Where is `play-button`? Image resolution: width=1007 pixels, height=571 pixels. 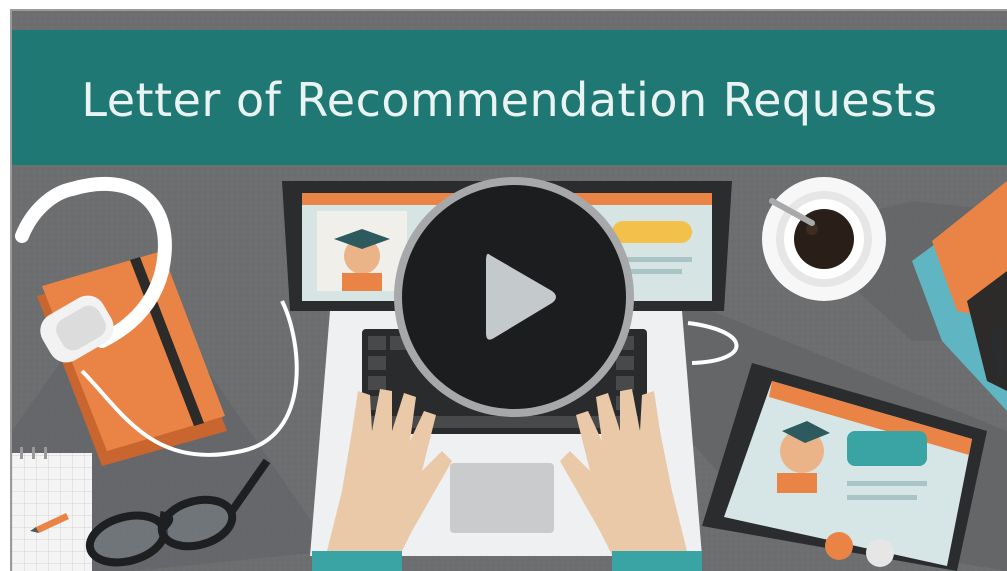 play-button is located at coordinates (514, 297).